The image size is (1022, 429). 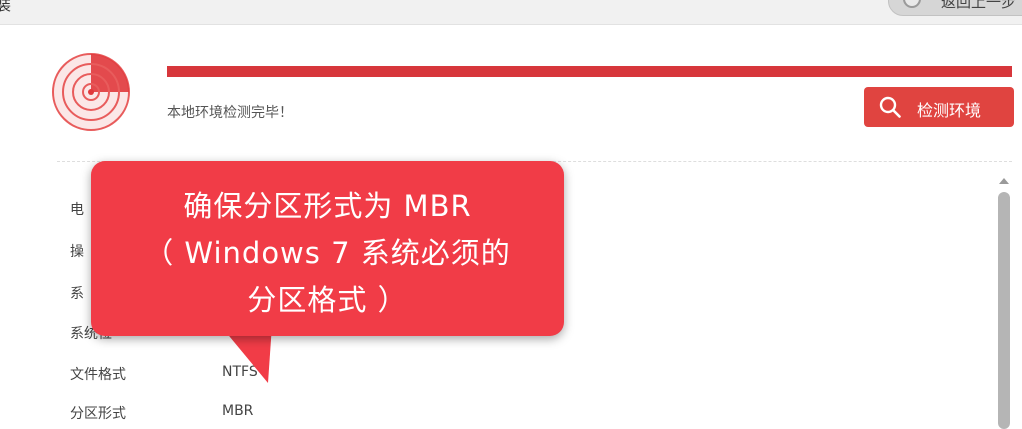 What do you see at coordinates (979, 5) in the screenshot?
I see `back-button-label: 返回上一步` at bounding box center [979, 5].